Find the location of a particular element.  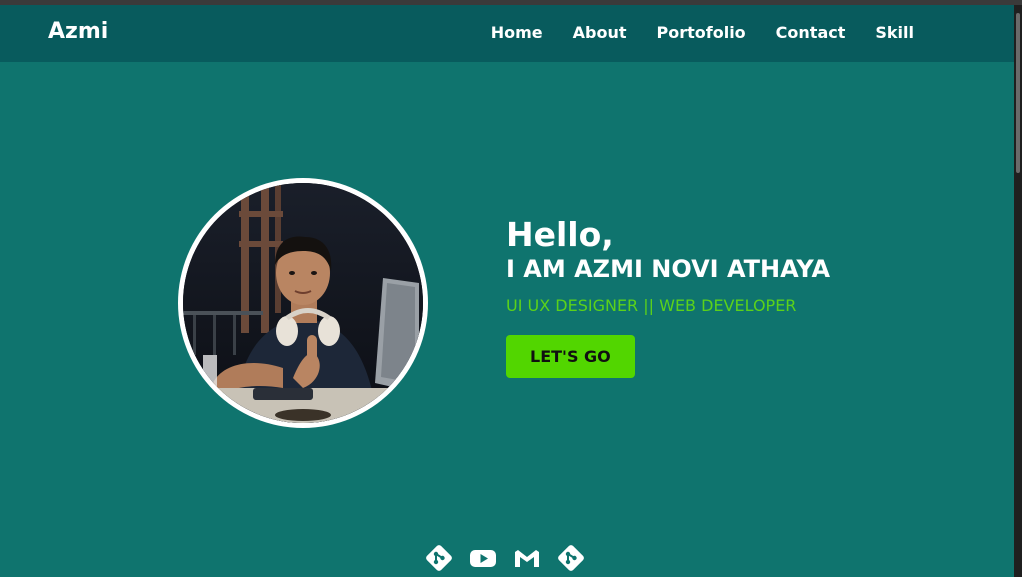

nav-portofolio: Portofolio is located at coordinates (701, 32).